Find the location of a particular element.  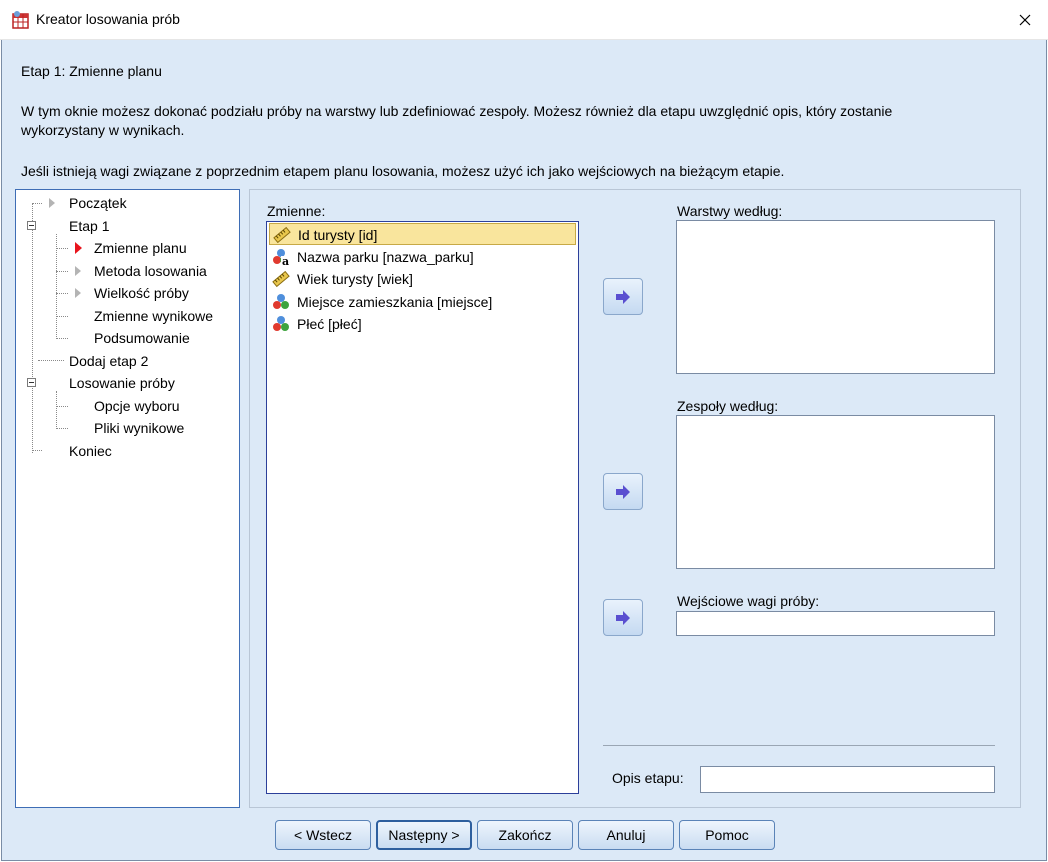

move-to-input-weights-button is located at coordinates (623, 617).